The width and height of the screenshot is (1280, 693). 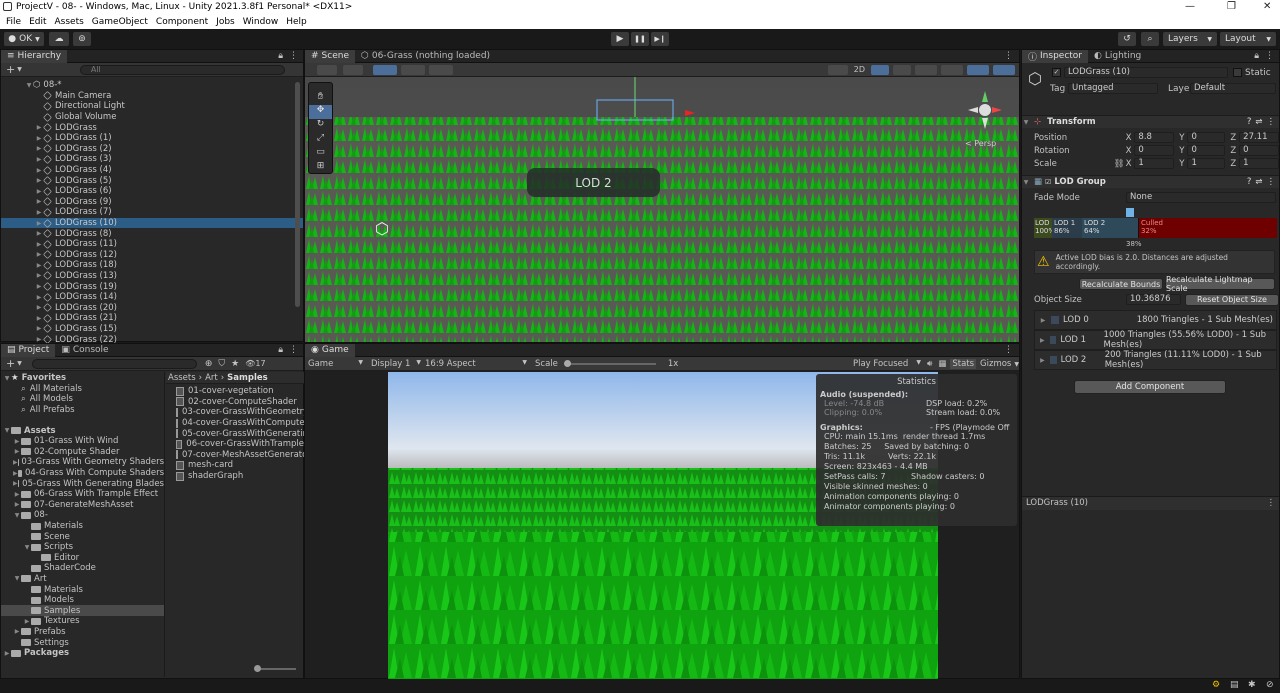 What do you see at coordinates (235, 391) in the screenshot?
I see `asset-item: 01-cover-vegetation` at bounding box center [235, 391].